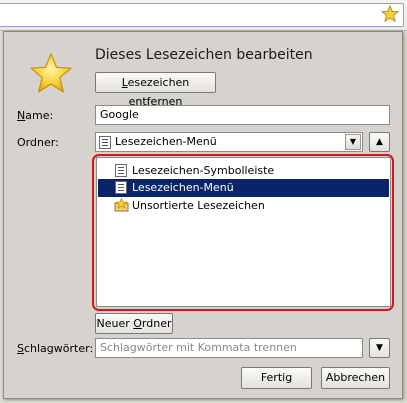 This screenshot has height=403, width=407. What do you see at coordinates (390, 14) in the screenshot?
I see `bookmark-star-icon` at bounding box center [390, 14].